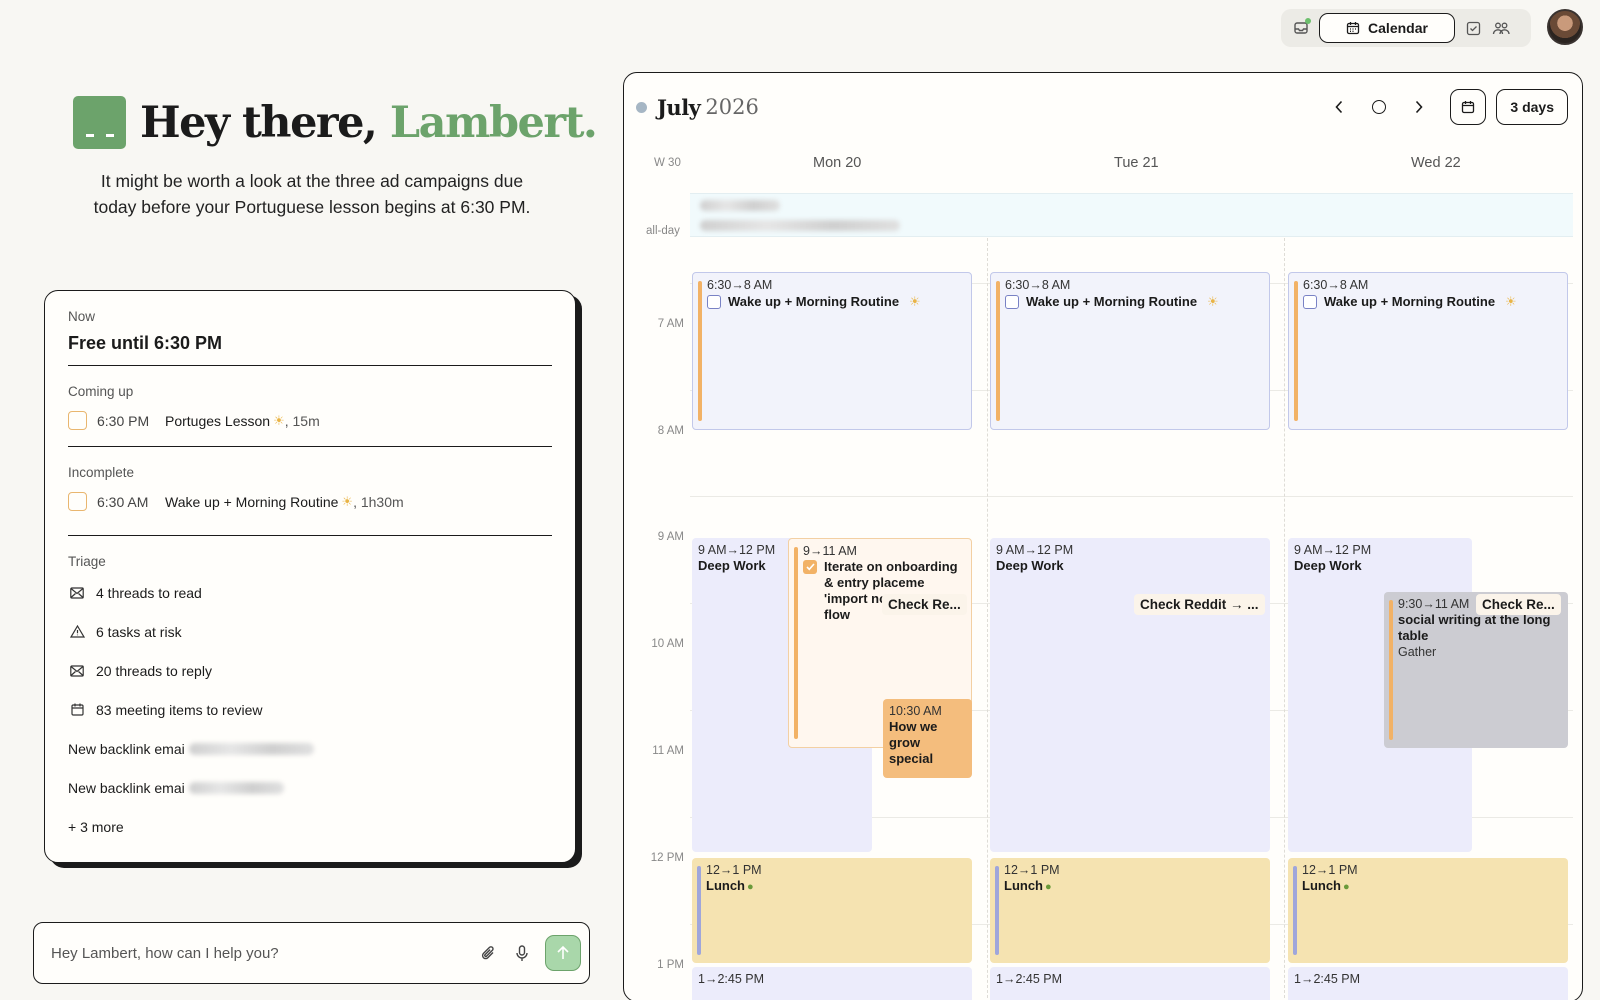 The image size is (1600, 1000). I want to click on attach-button, so click(488, 953).